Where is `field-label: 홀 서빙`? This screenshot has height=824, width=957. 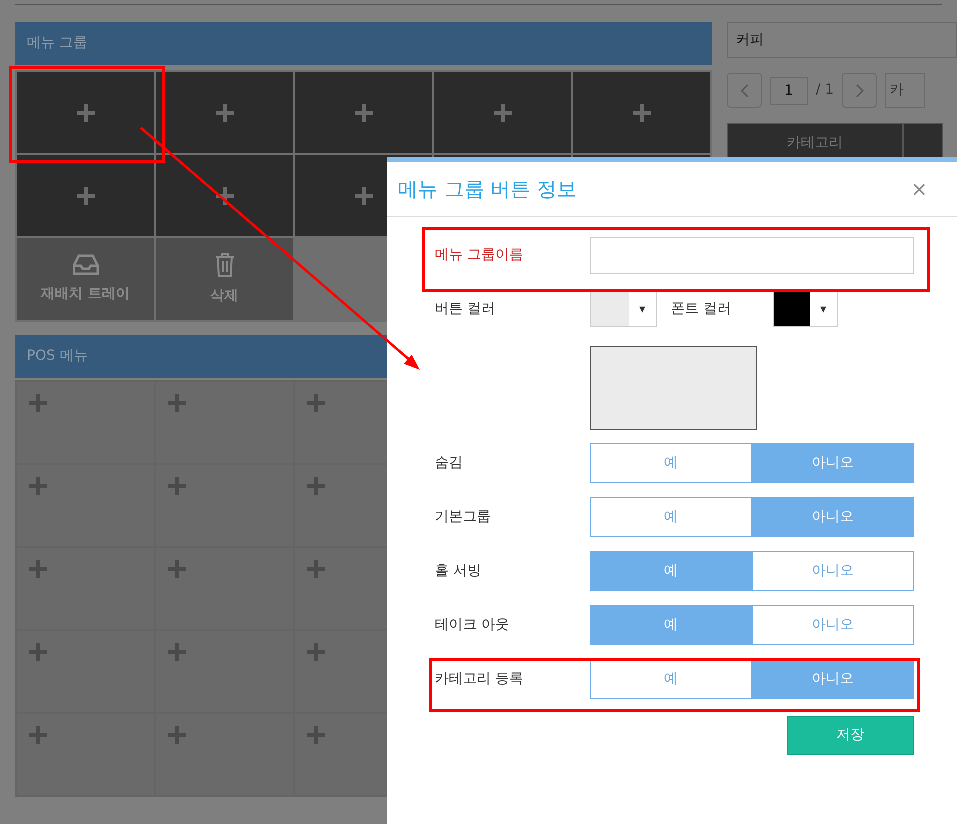 field-label: 홀 서빙 is located at coordinates (458, 571).